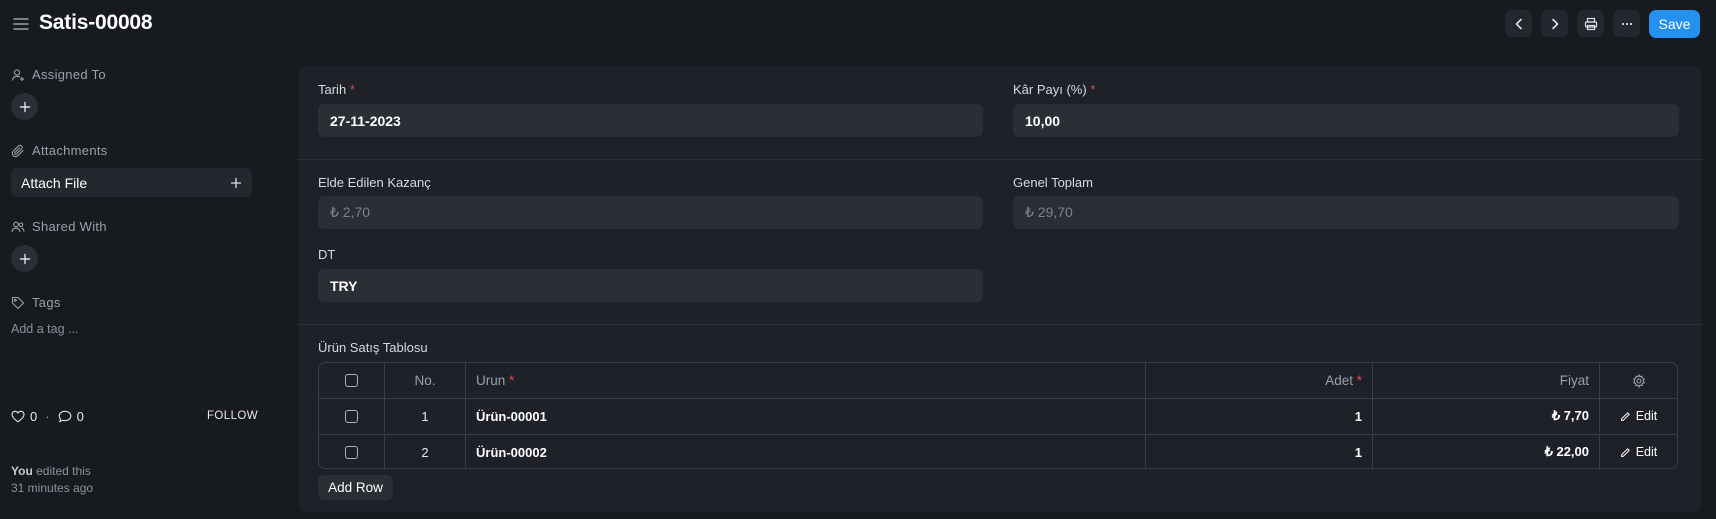 This screenshot has width=1716, height=519. Describe the element at coordinates (18, 416) in the screenshot. I see `heart-icon` at that location.